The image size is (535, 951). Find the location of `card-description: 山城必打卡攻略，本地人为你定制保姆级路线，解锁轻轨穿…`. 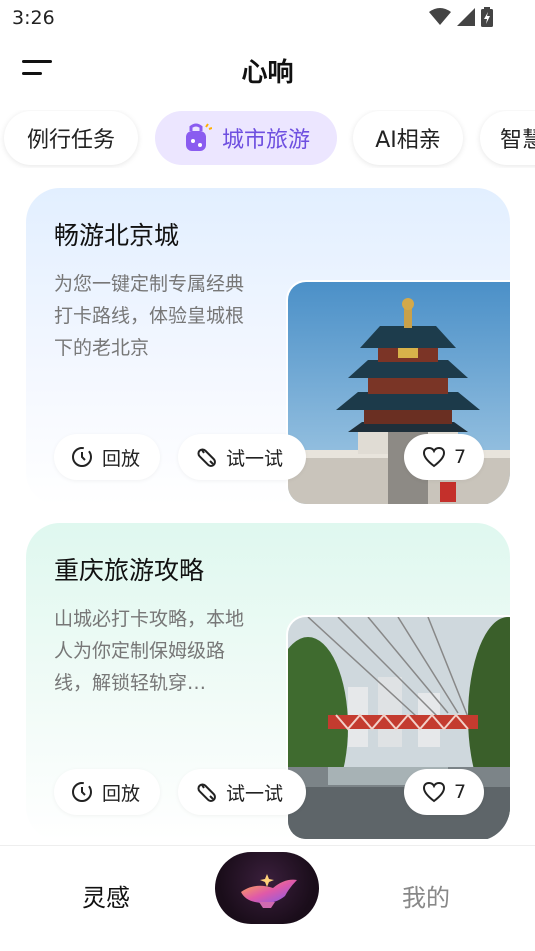

card-description: 山城必打卡攻略，本地人为你定制保姆级路线，解锁轻轨穿… is located at coordinates (149, 651).